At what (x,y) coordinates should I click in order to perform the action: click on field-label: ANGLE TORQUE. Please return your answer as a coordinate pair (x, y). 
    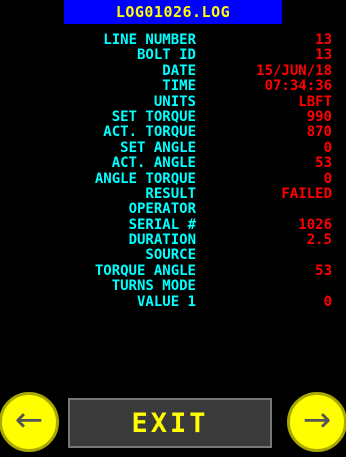
    Looking at the image, I should click on (145, 178).